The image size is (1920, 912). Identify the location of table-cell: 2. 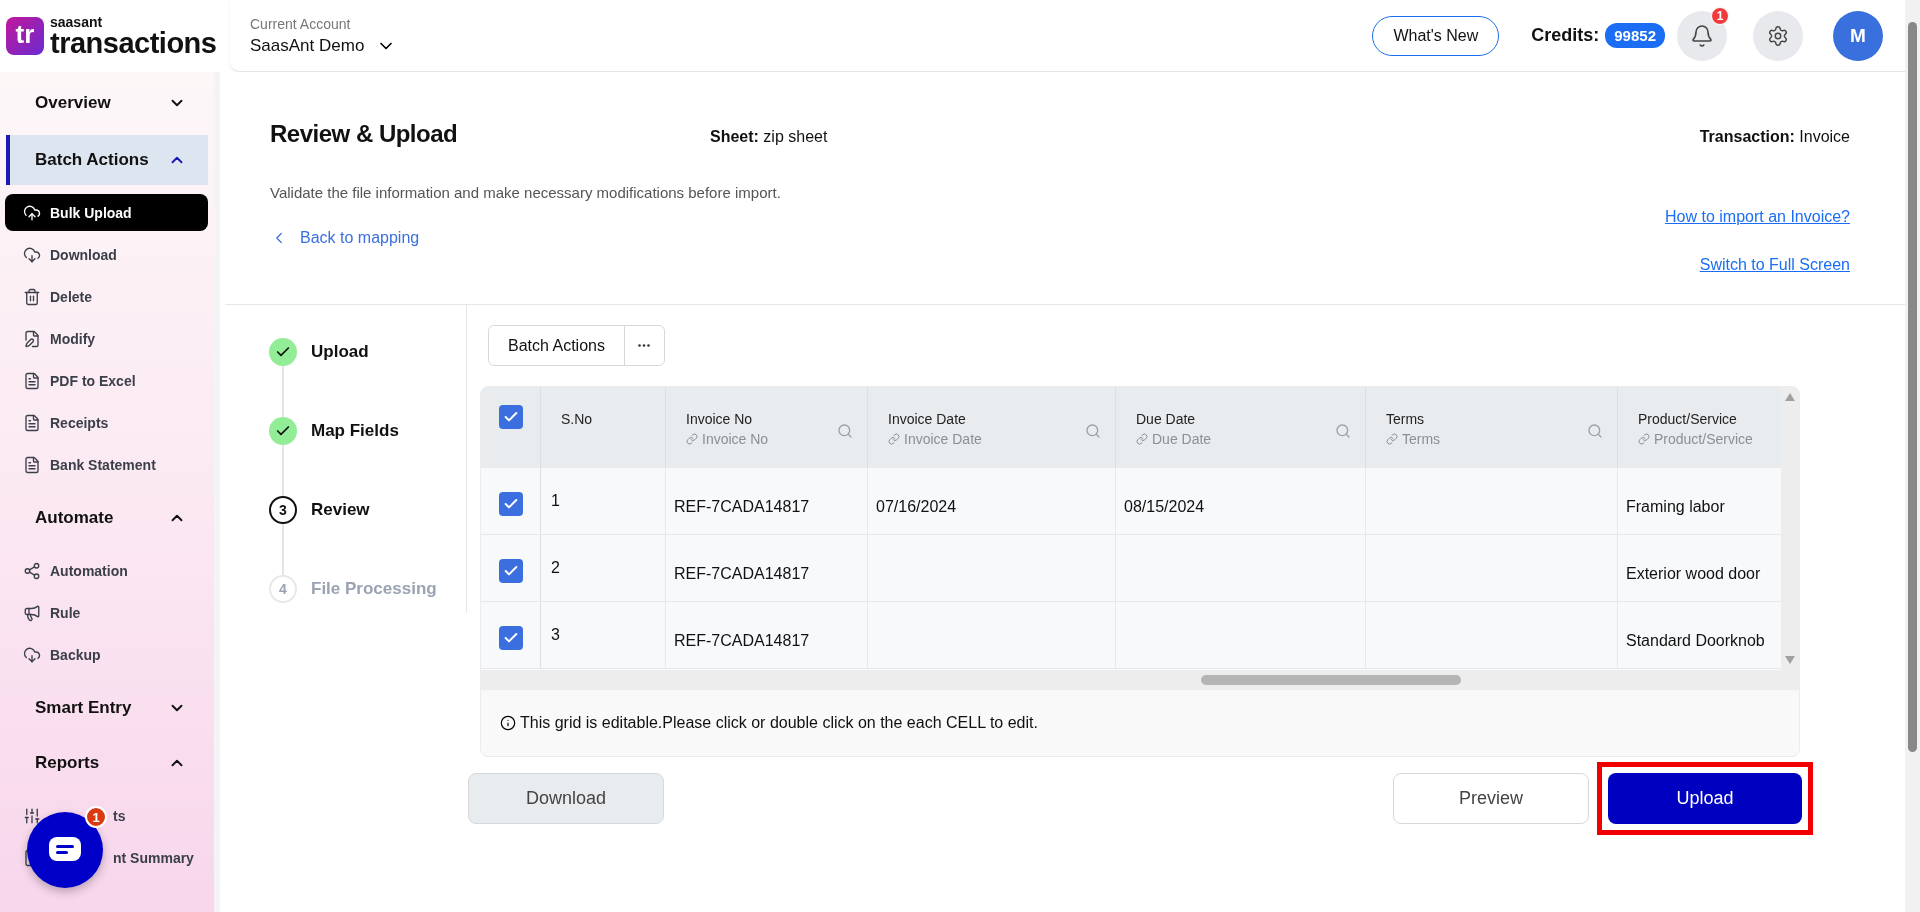
(555, 567).